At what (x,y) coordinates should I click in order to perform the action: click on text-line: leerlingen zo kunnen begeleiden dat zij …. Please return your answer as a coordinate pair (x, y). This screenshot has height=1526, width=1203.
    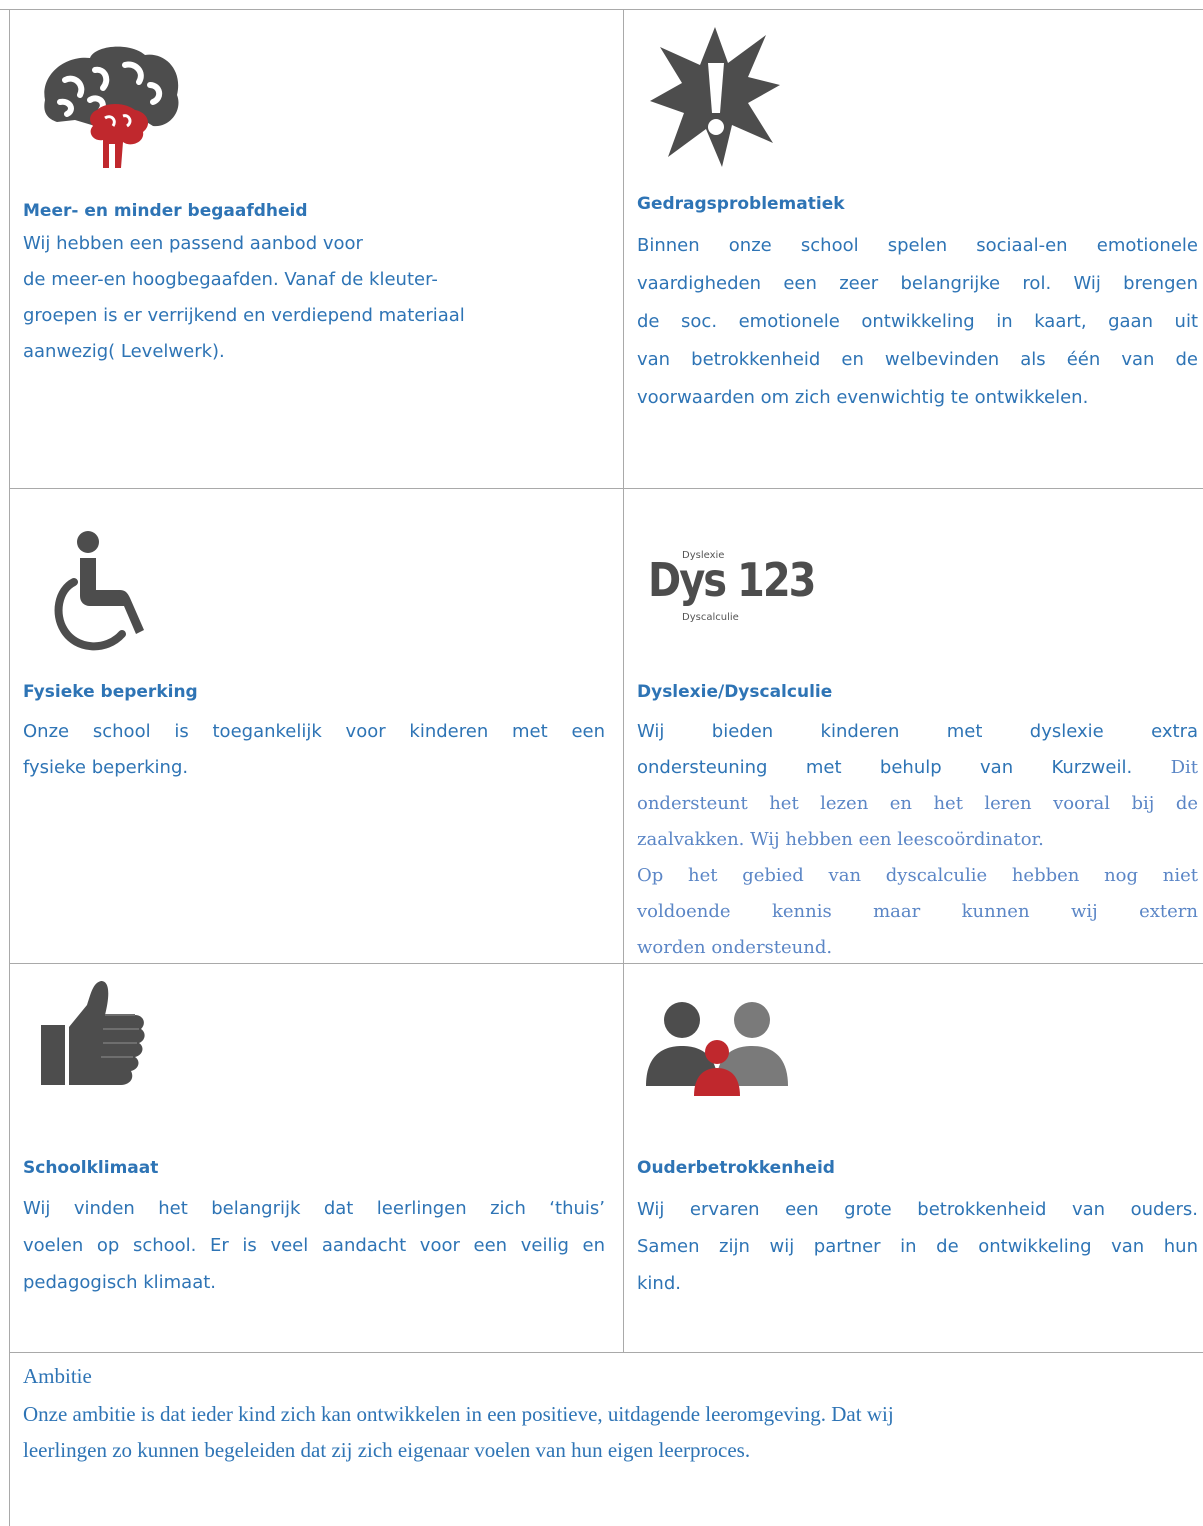
    Looking at the image, I should click on (387, 1450).